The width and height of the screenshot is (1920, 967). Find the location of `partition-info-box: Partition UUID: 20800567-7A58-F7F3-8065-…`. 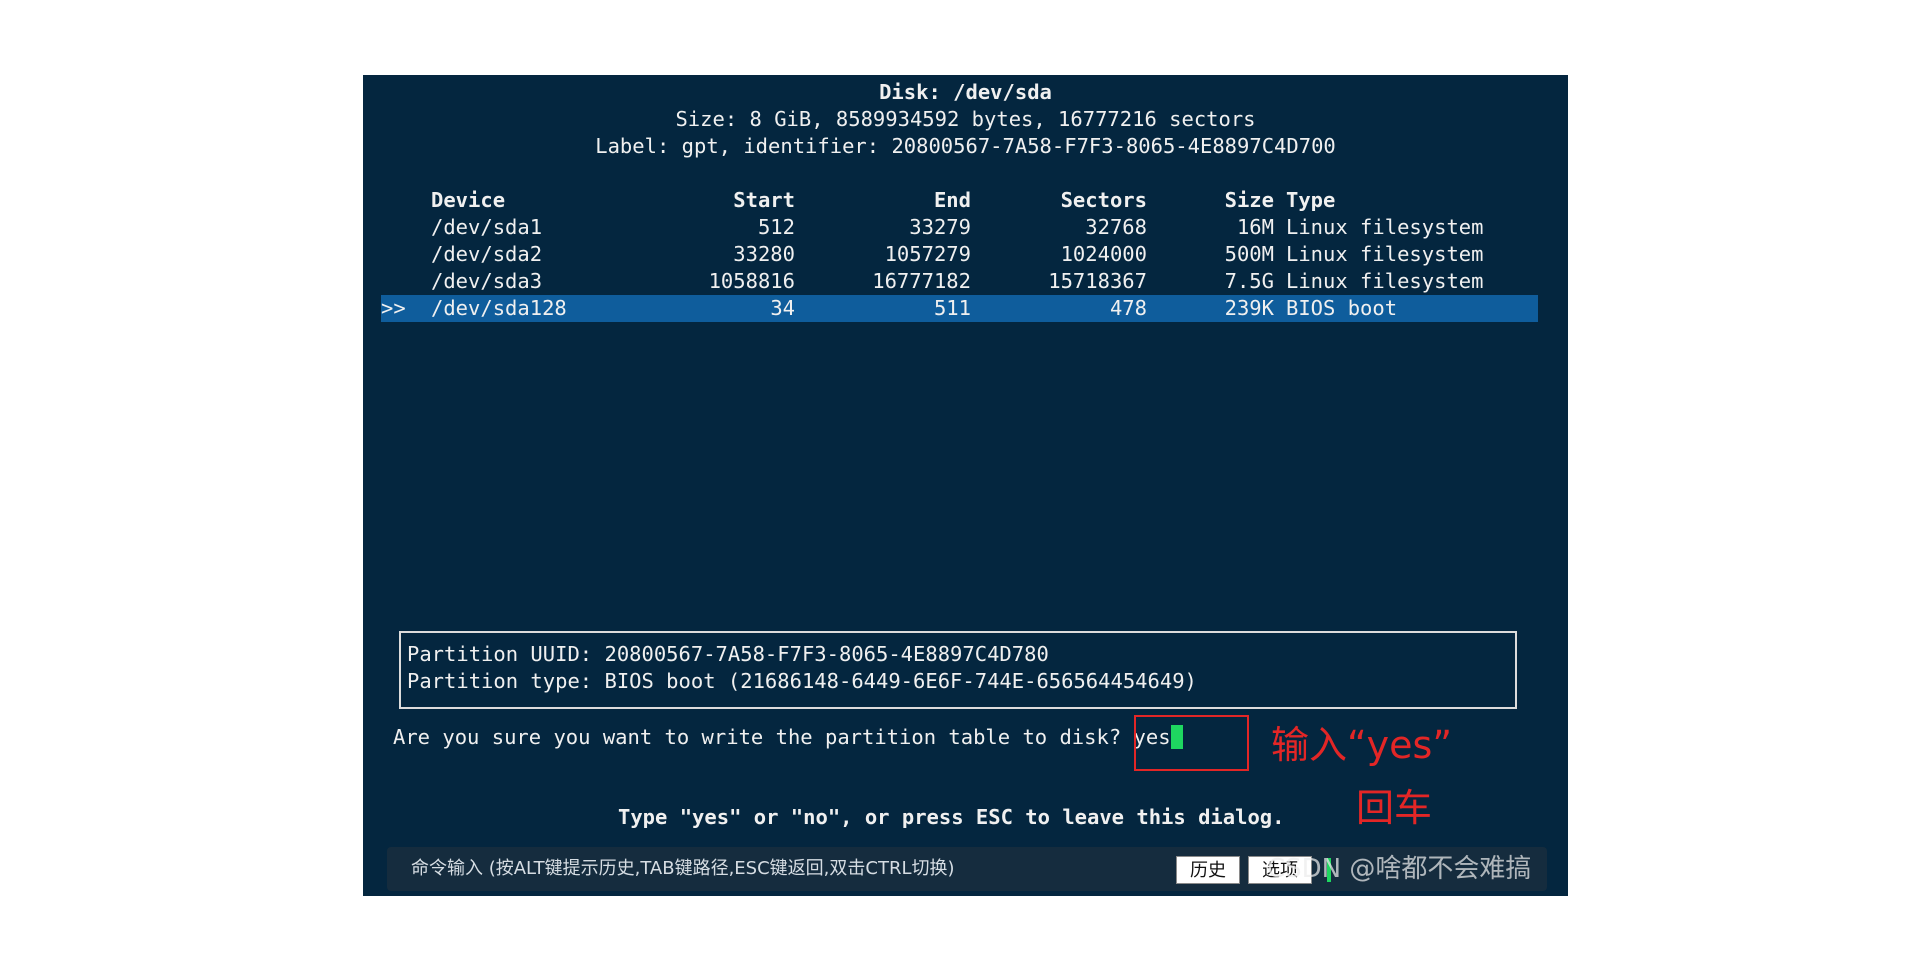

partition-info-box: Partition UUID: 20800567-7A58-F7F3-8065-… is located at coordinates (958, 670).